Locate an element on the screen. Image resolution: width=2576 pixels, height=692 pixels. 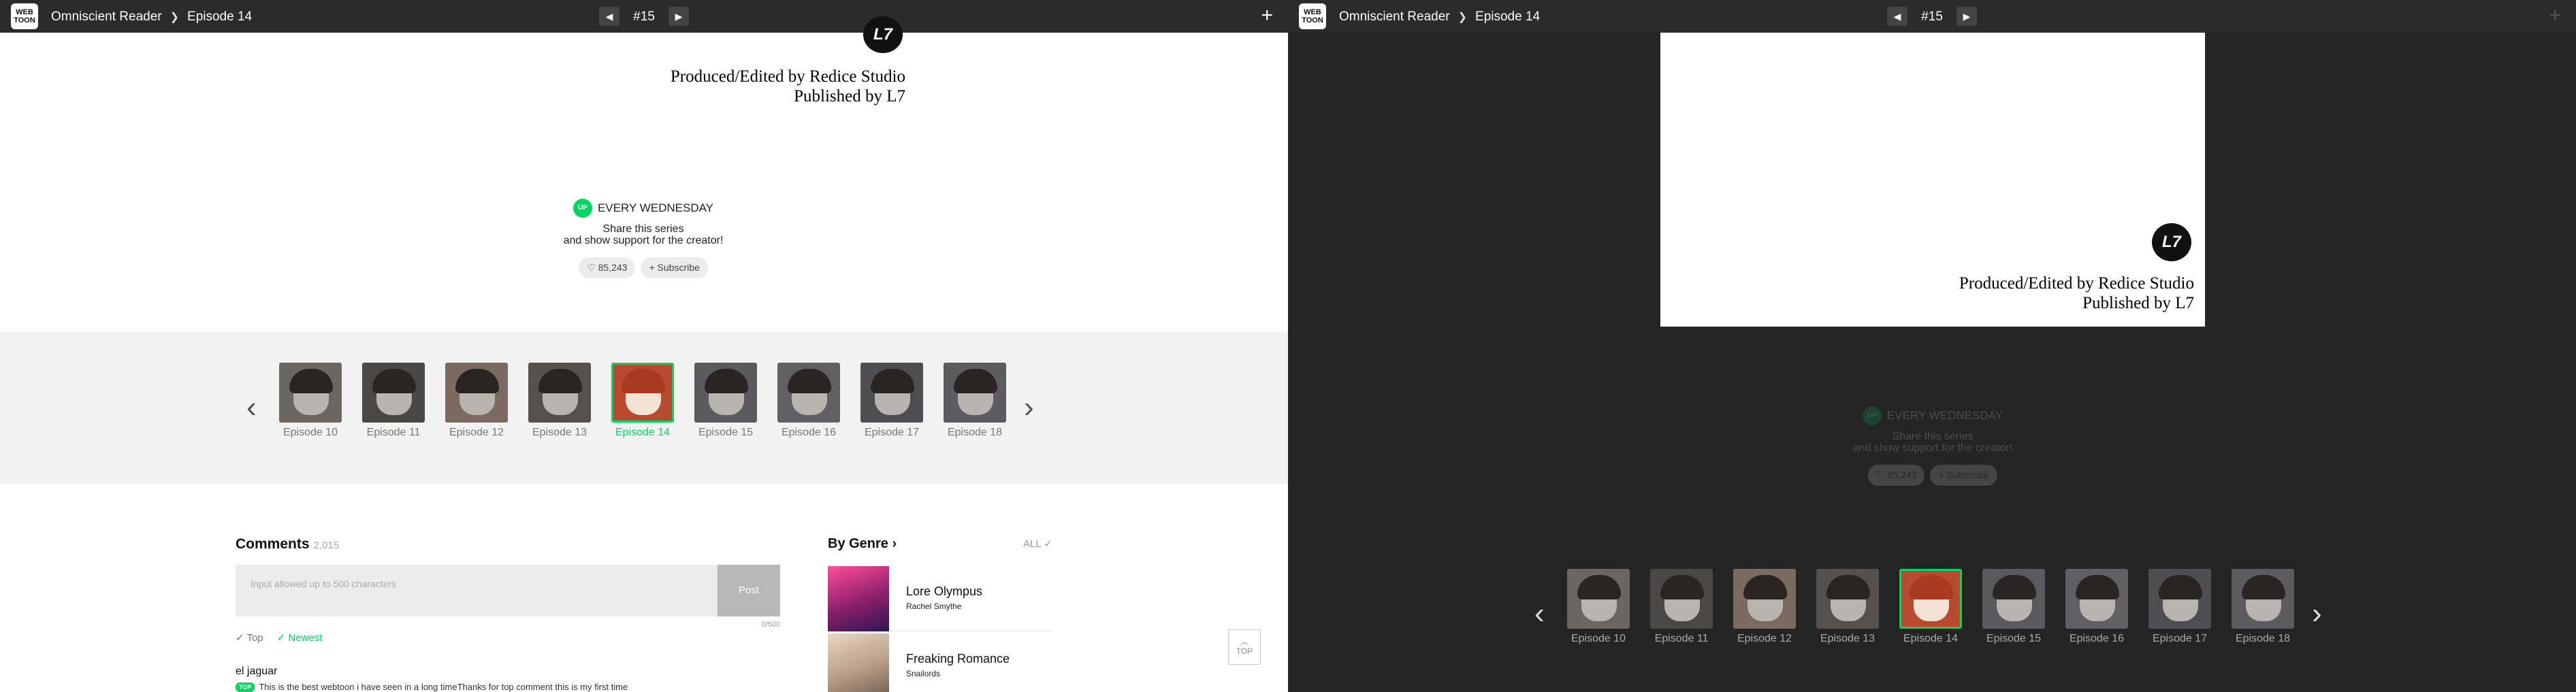
sort-top: ✓ Top is located at coordinates (249, 637).